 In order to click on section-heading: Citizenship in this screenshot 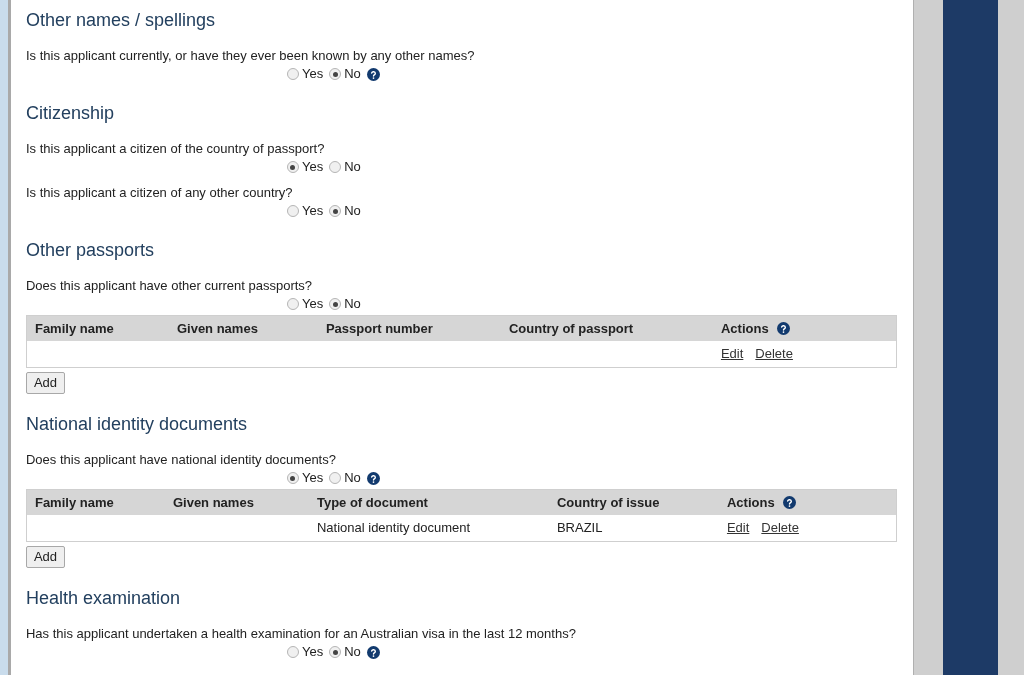, I will do `click(70, 113)`.